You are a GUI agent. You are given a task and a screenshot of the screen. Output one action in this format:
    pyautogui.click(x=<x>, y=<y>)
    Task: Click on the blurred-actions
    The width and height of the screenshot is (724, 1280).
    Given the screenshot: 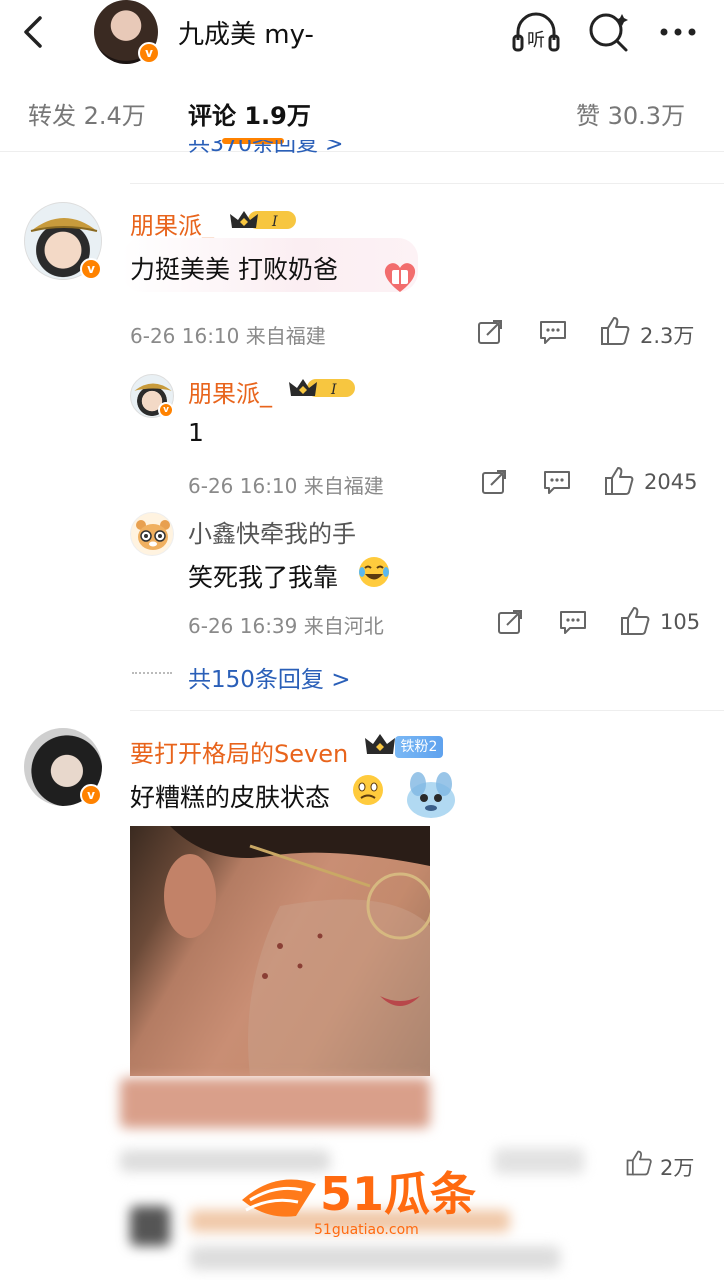 What is the action you would take?
    pyautogui.click(x=539, y=1161)
    